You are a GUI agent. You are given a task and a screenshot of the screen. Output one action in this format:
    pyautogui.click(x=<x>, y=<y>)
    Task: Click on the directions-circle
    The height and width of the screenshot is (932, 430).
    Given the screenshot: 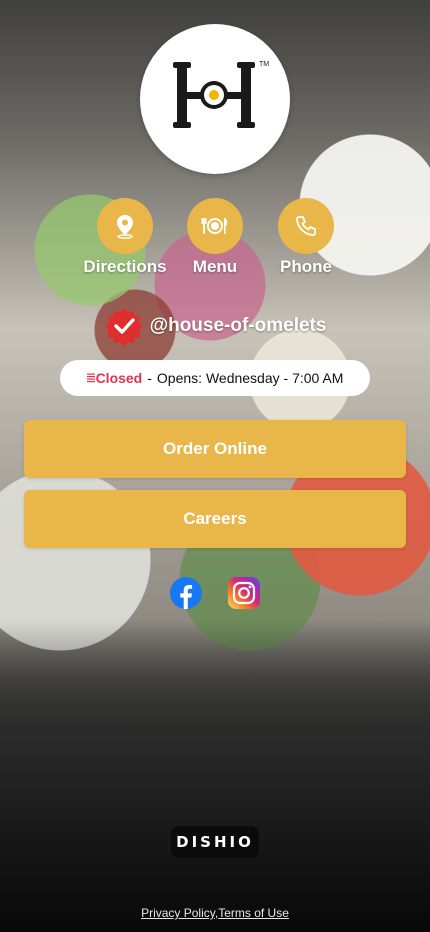 What is the action you would take?
    pyautogui.click(x=125, y=226)
    